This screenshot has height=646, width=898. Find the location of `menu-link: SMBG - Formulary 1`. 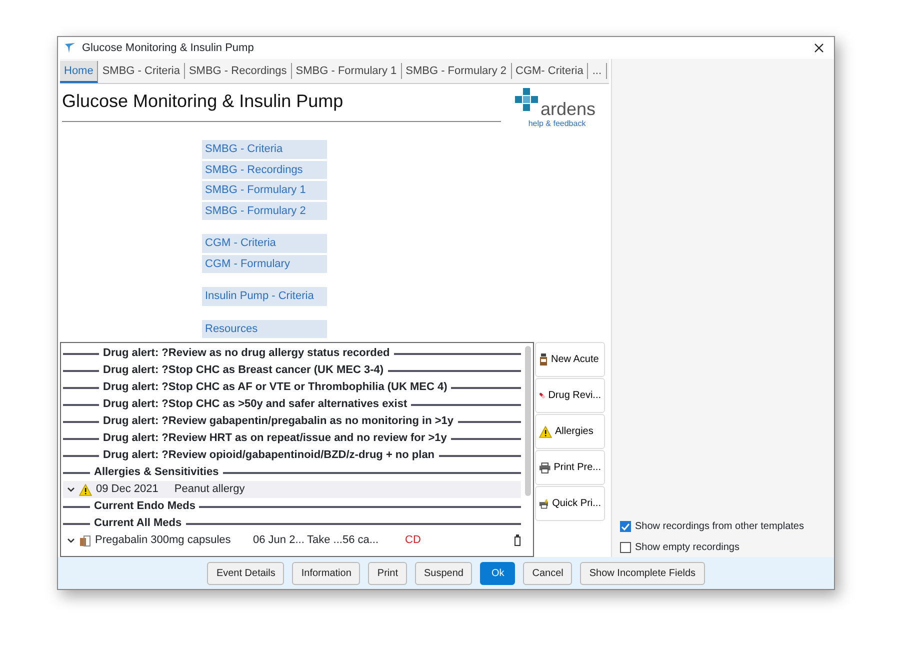

menu-link: SMBG - Formulary 1 is located at coordinates (264, 190).